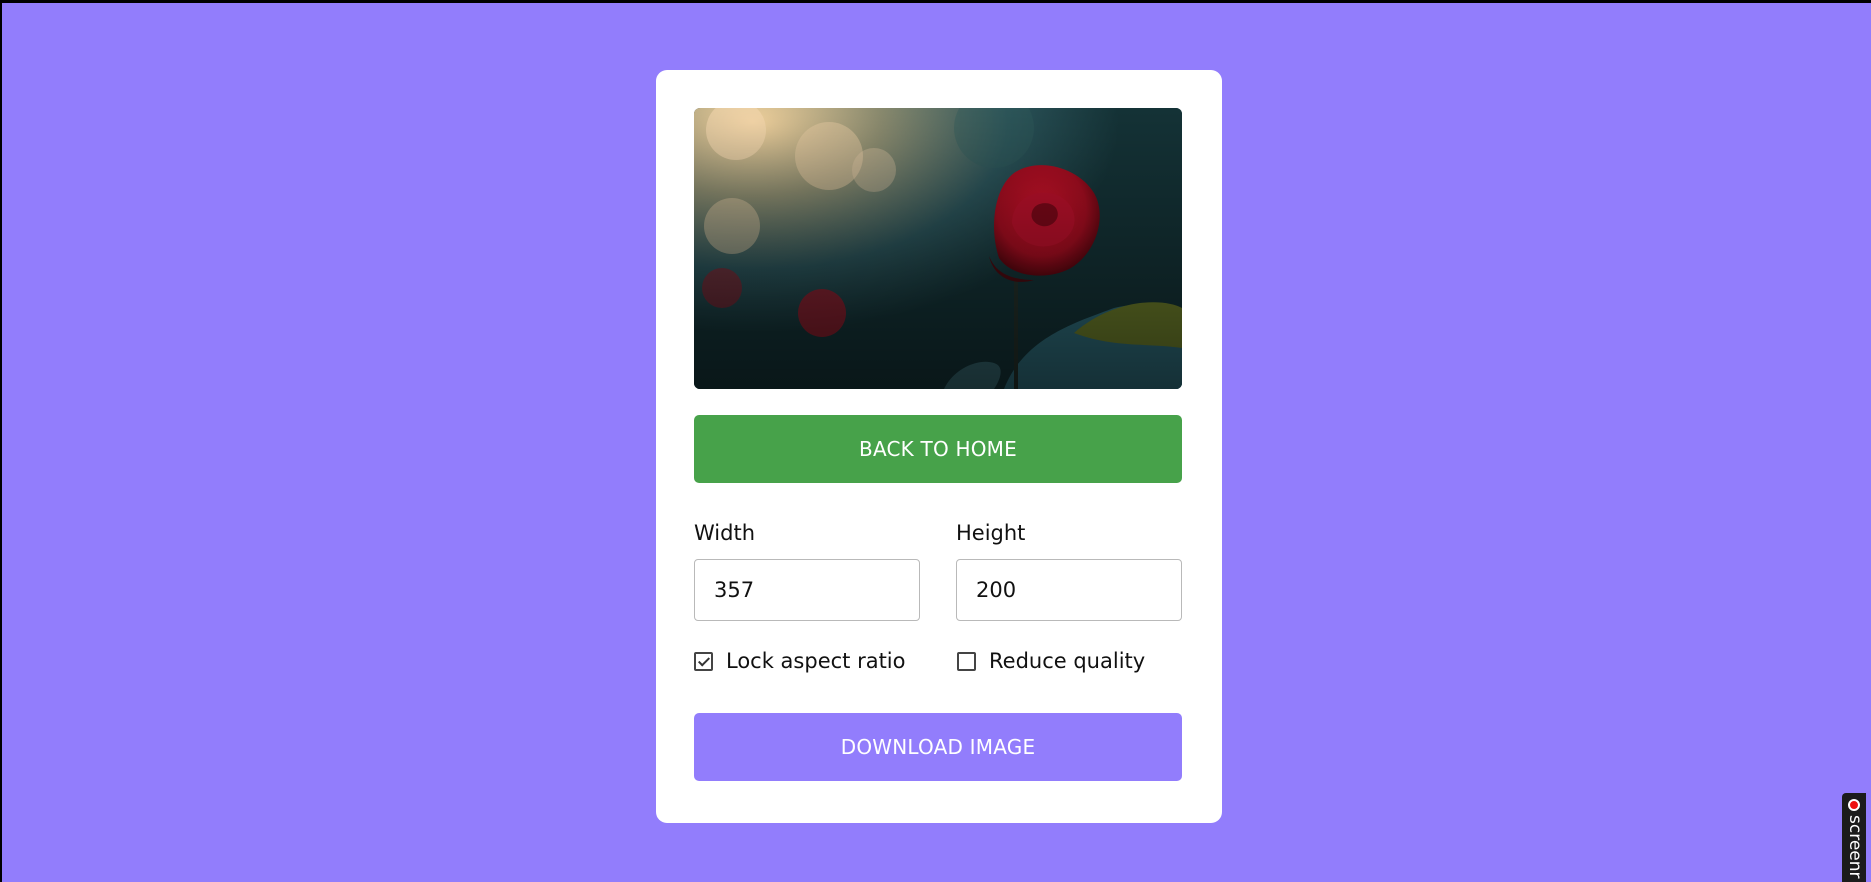  I want to click on screen-recorder-tab: screenr, so click(1854, 837).